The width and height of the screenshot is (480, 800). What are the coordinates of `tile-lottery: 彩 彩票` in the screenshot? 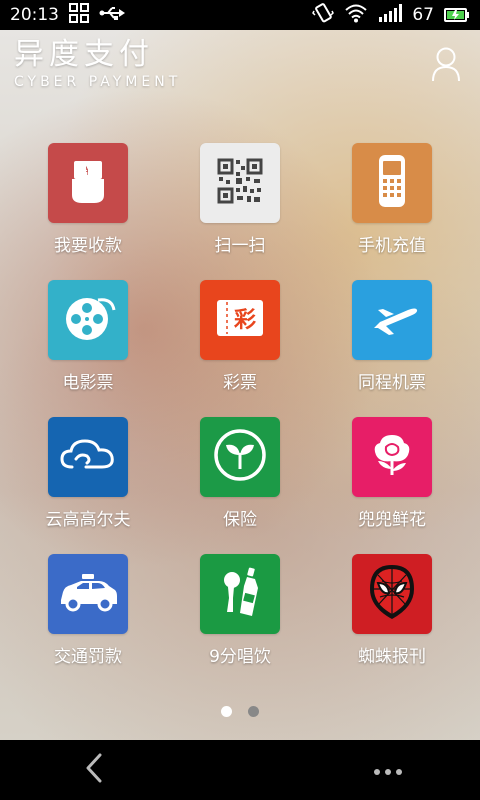 It's located at (240, 348).